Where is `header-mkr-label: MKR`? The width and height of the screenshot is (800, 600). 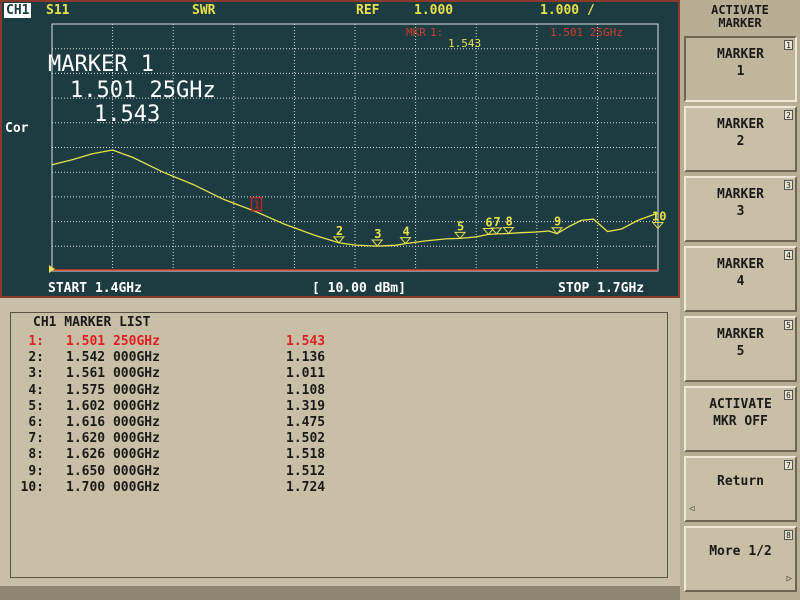
header-mkr-label: MKR is located at coordinates (416, 32).